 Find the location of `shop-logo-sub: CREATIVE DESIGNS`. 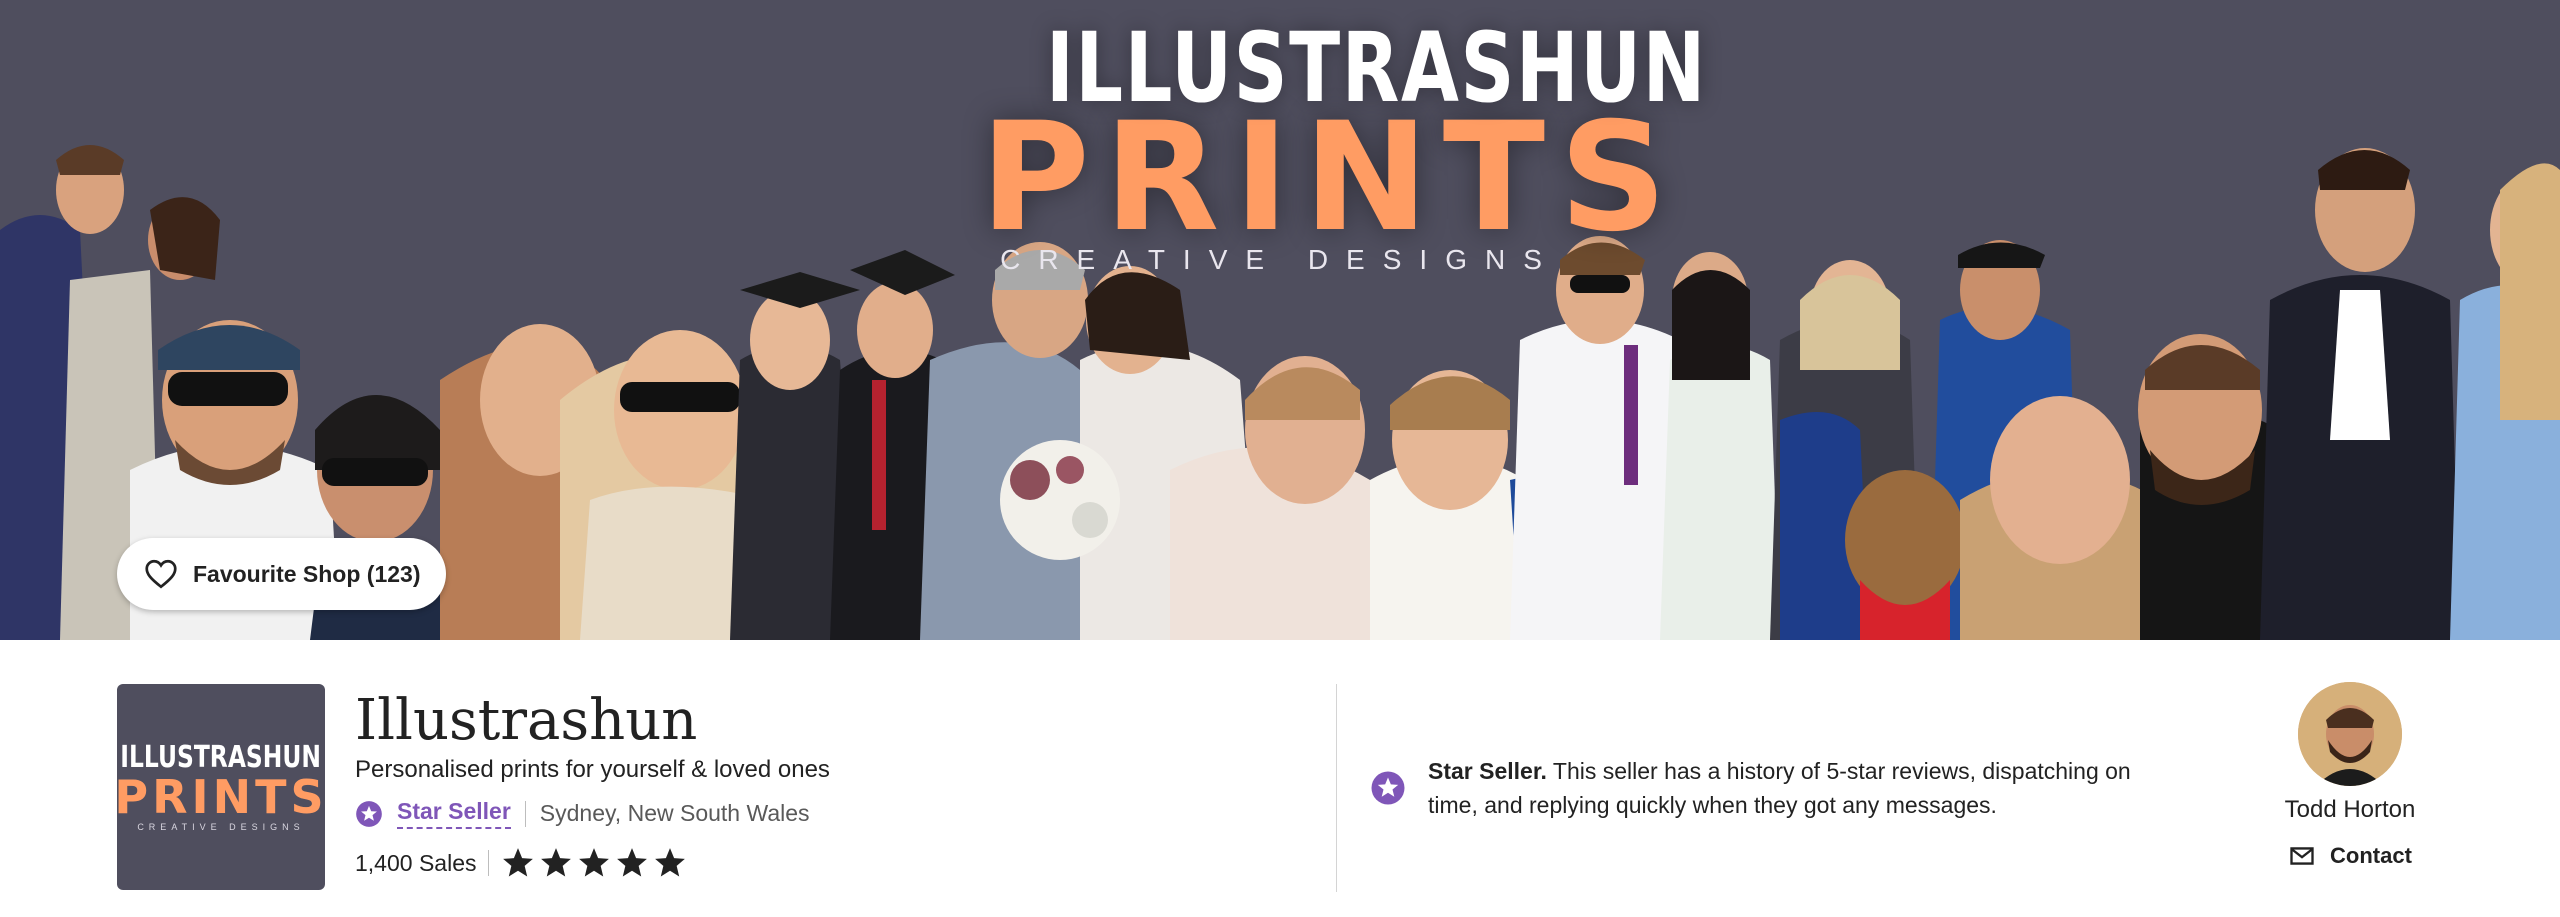

shop-logo-sub: CREATIVE DESIGNS is located at coordinates (221, 827).